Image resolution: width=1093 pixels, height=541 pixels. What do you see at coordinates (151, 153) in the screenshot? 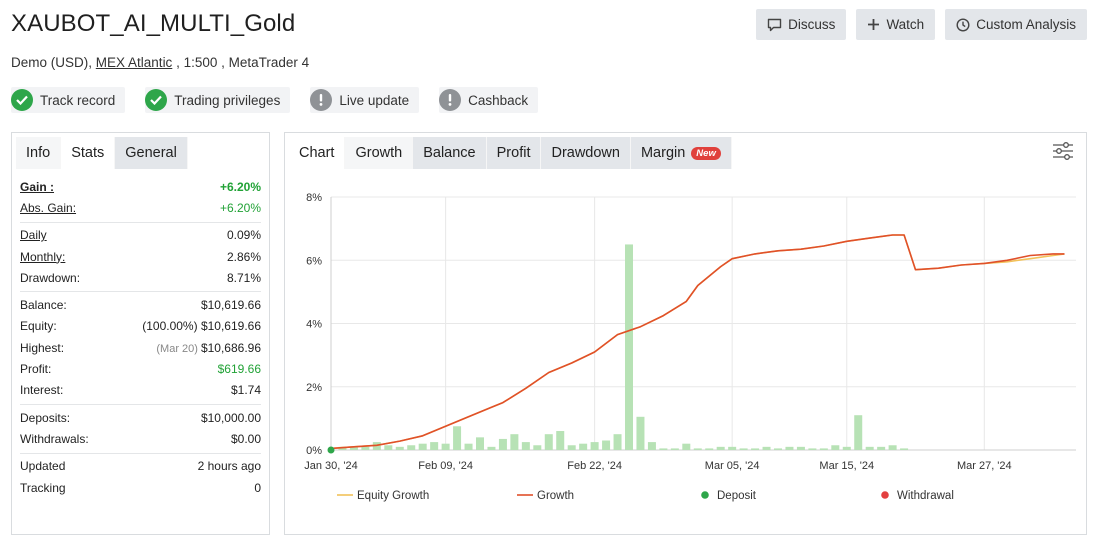
I see `tab-general: General` at bounding box center [151, 153].